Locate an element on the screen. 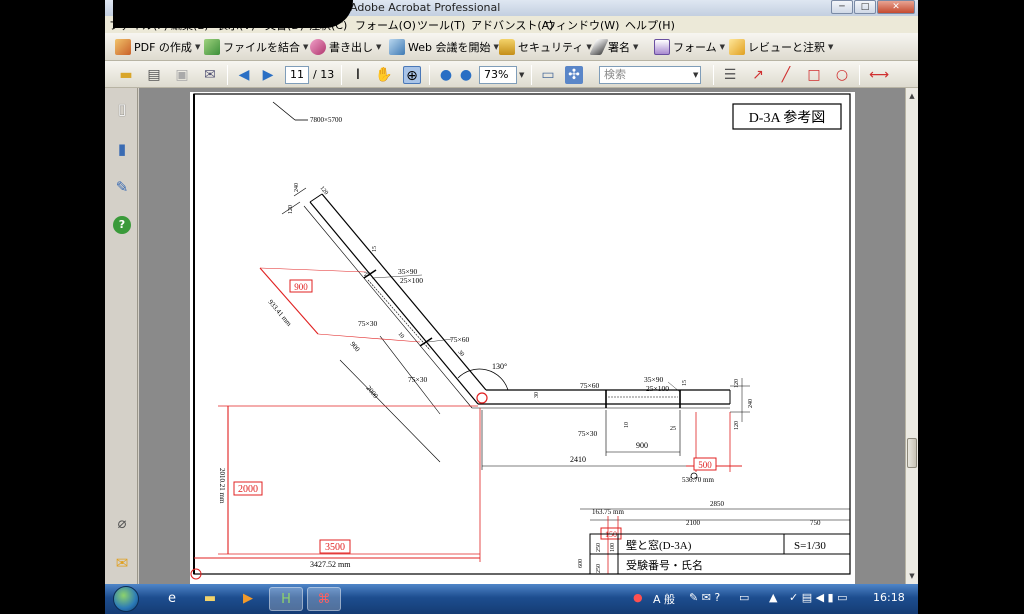 The image size is (1024, 614). dim-120c: 120 is located at coordinates (737, 383).